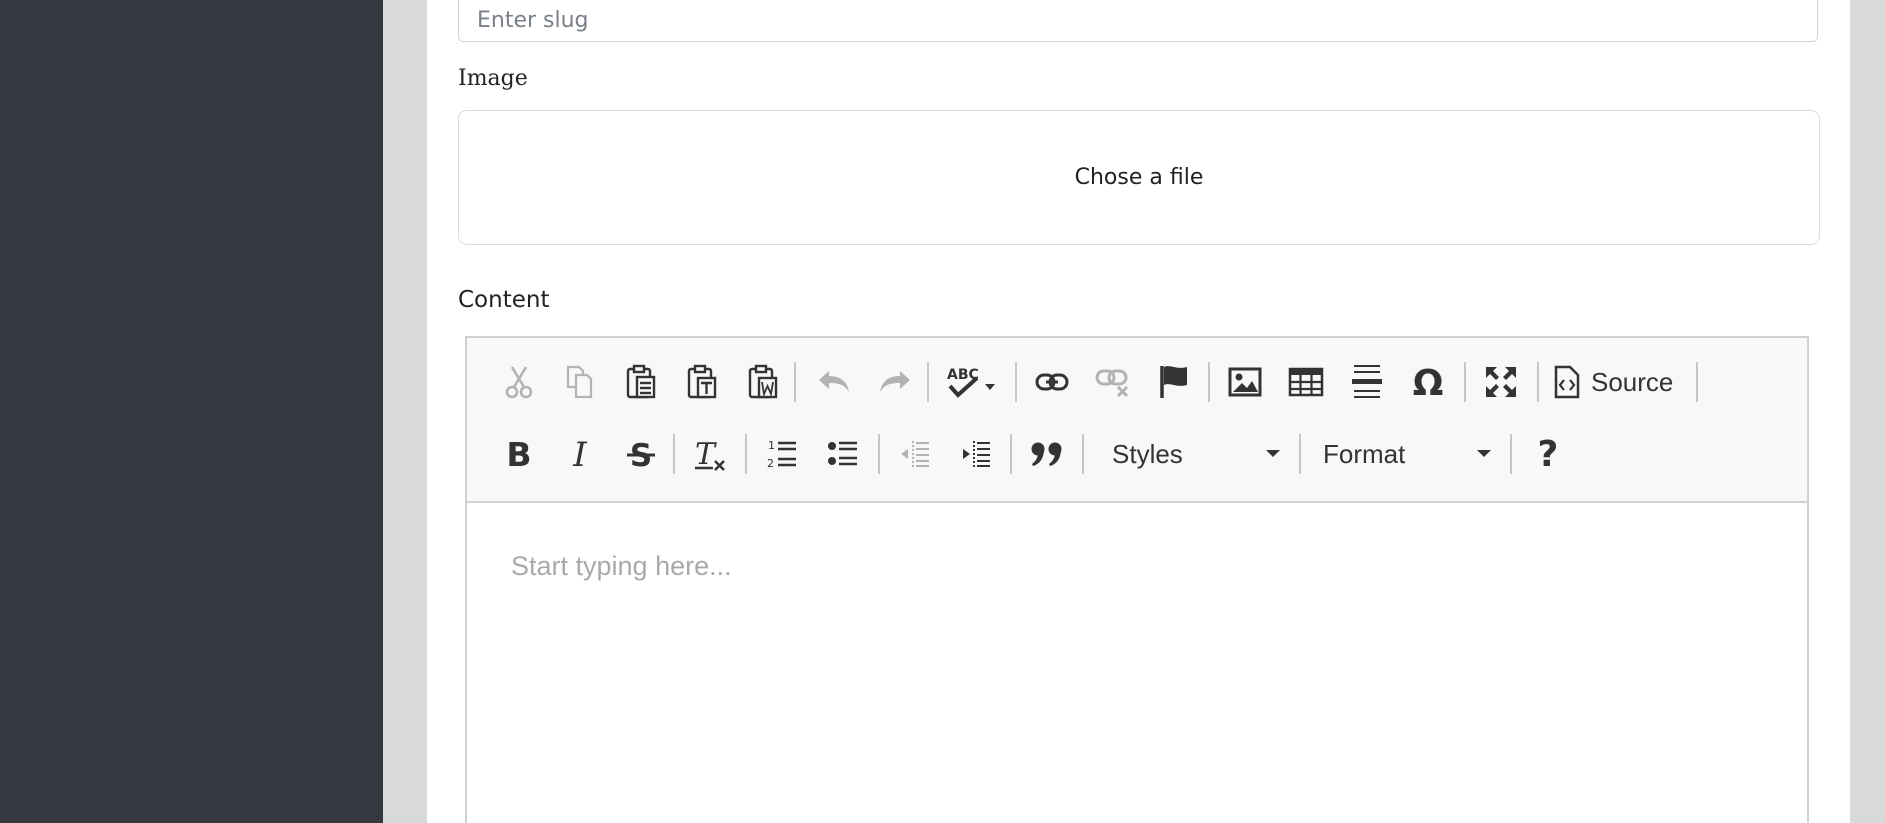 This screenshot has width=1885, height=823. What do you see at coordinates (493, 78) in the screenshot?
I see `image-label: Image` at bounding box center [493, 78].